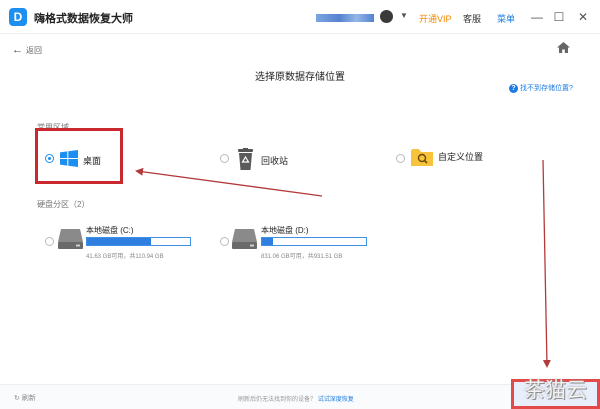 The image size is (600, 409). I want to click on watermark: 茶猫云, so click(555, 390).